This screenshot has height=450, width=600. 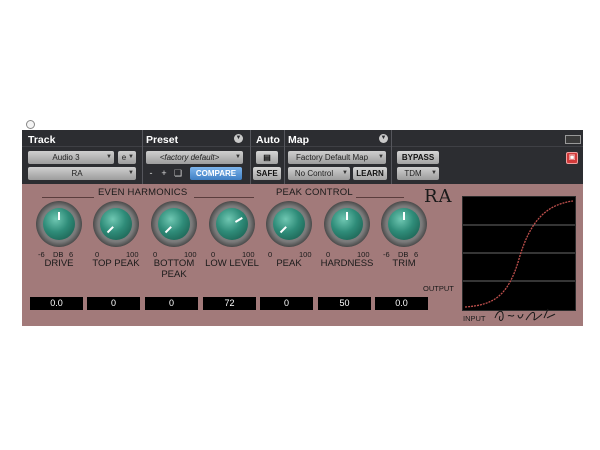 I want to click on drive-knob, so click(x=59, y=224).